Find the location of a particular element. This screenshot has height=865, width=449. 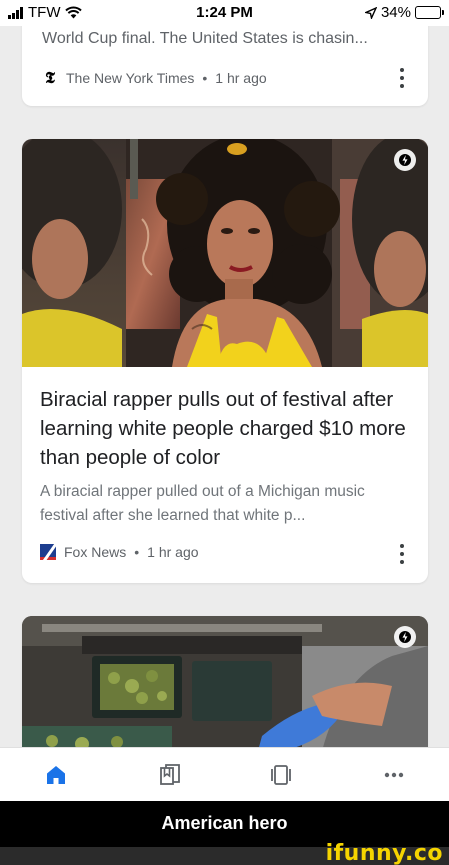

article-image is located at coordinates (225, 683).